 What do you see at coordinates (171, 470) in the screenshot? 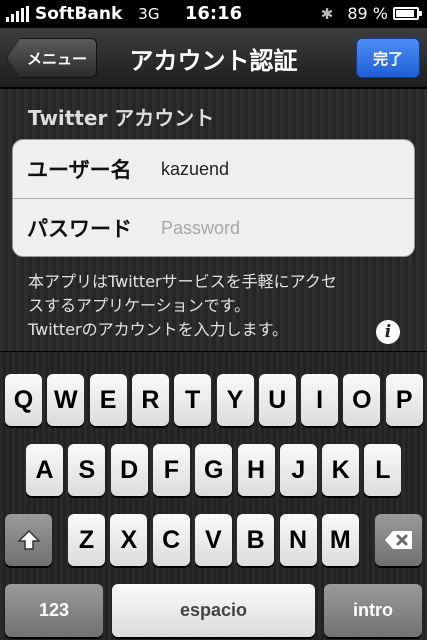
I see `key-f: F` at bounding box center [171, 470].